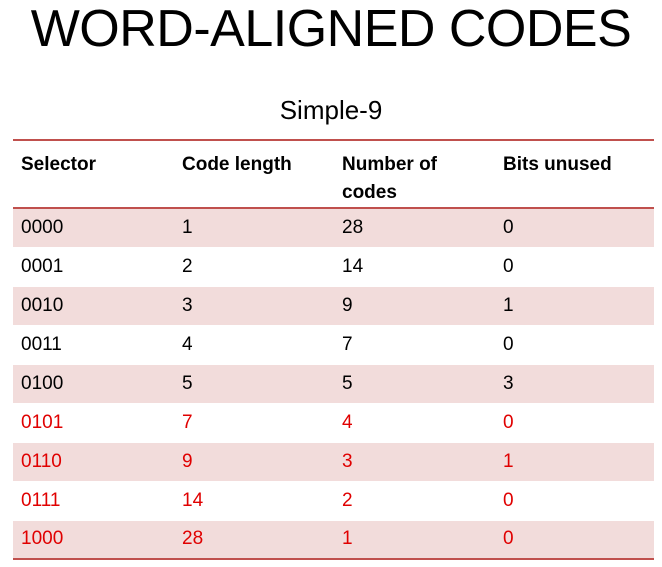  What do you see at coordinates (574, 383) in the screenshot?
I see `cell-bits-unused: 3` at bounding box center [574, 383].